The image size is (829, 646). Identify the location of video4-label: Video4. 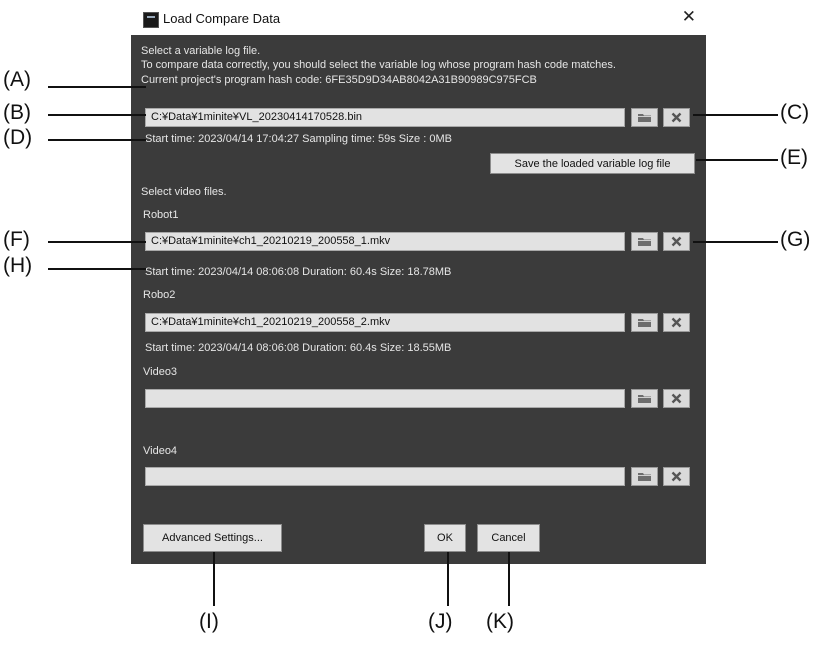
(160, 451).